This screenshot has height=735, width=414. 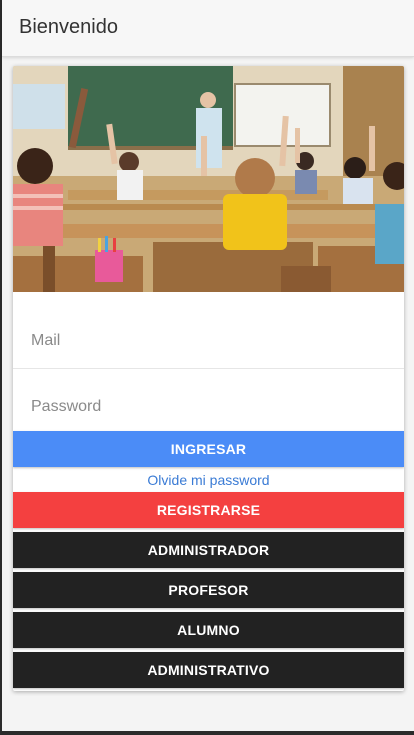 What do you see at coordinates (211, 407) in the screenshot?
I see `password-input` at bounding box center [211, 407].